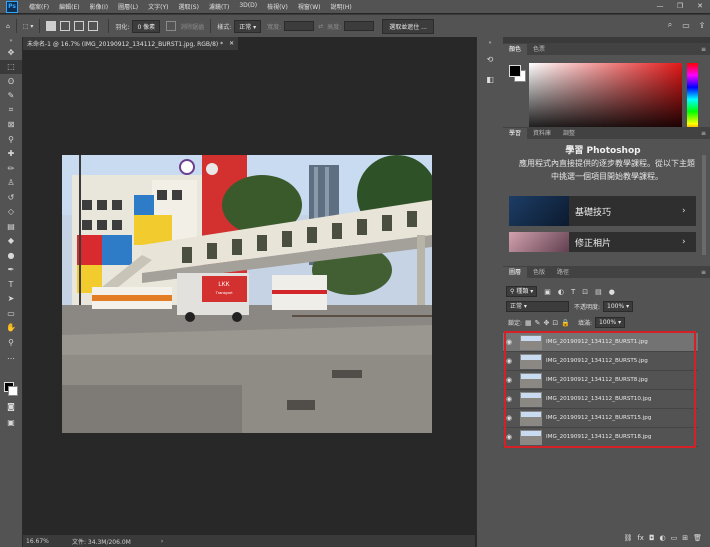  I want to click on opacity-input: 100% ▾, so click(618, 306).